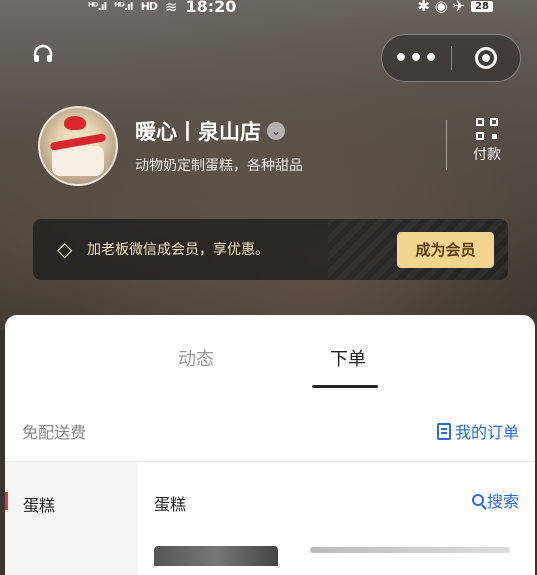 This screenshot has height=575, width=537. I want to click on product-section-title: 蛋糕, so click(170, 504).